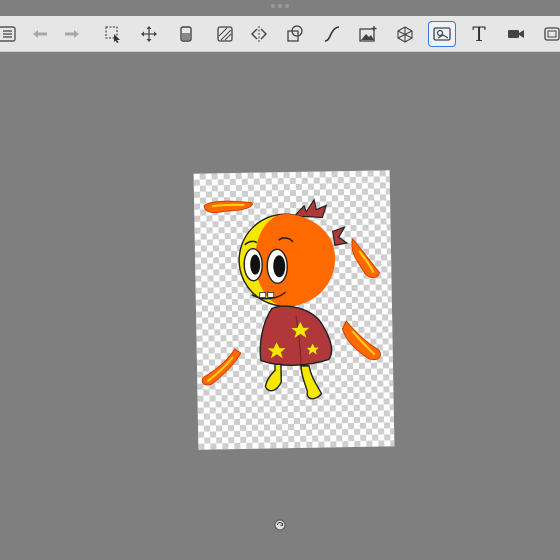 The image size is (560, 560). What do you see at coordinates (149, 34) in the screenshot?
I see `move-icon` at bounding box center [149, 34].